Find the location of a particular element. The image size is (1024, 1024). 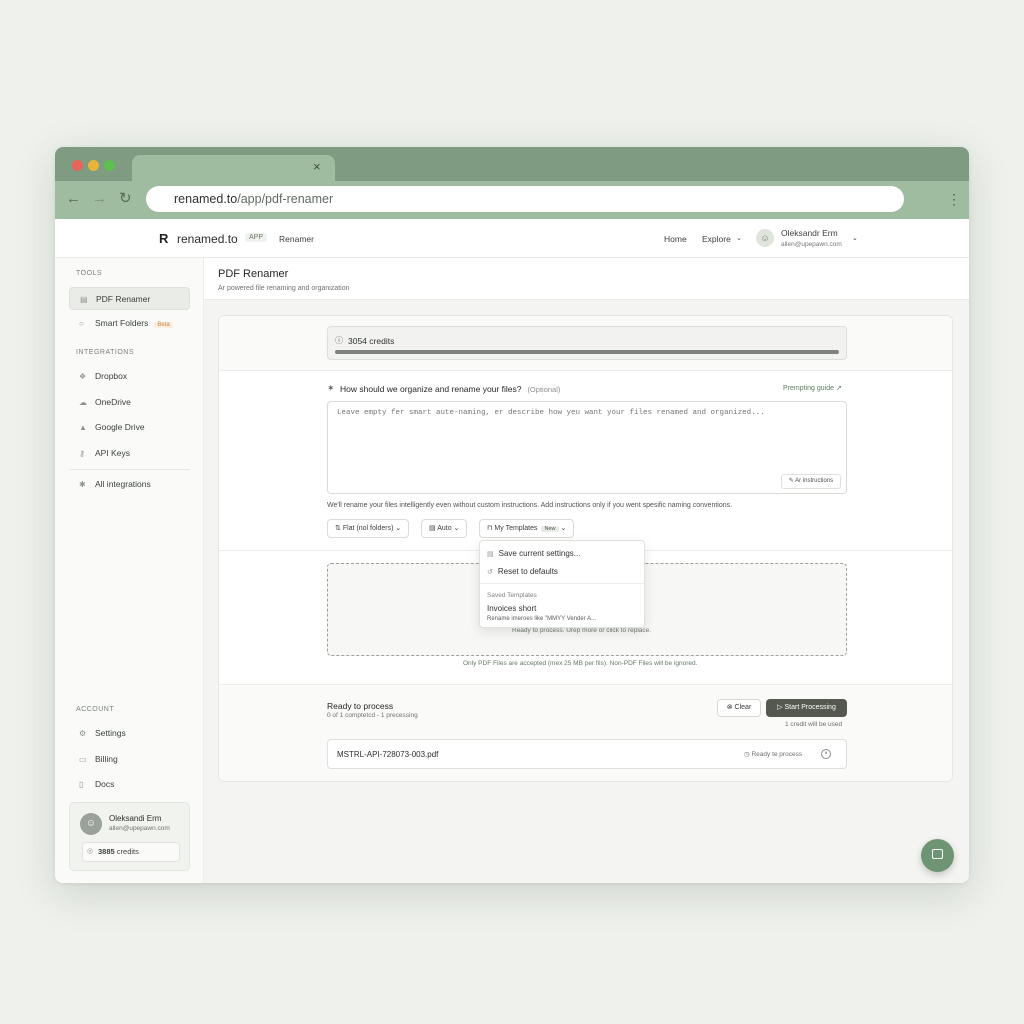

menu-divider is located at coordinates (563, 583).